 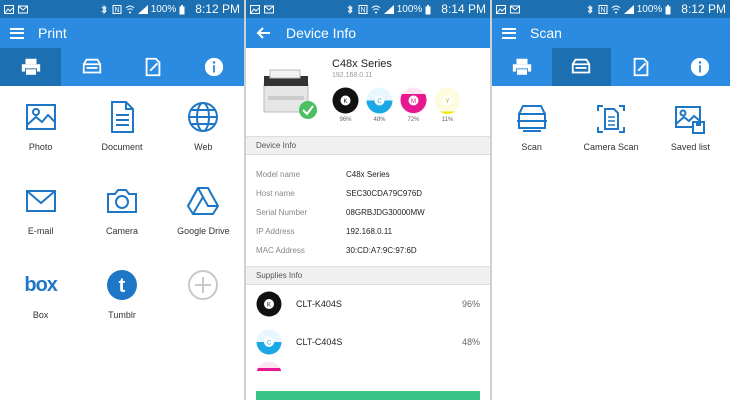 What do you see at coordinates (280, 250) in the screenshot?
I see `info-key: MAC Address` at bounding box center [280, 250].